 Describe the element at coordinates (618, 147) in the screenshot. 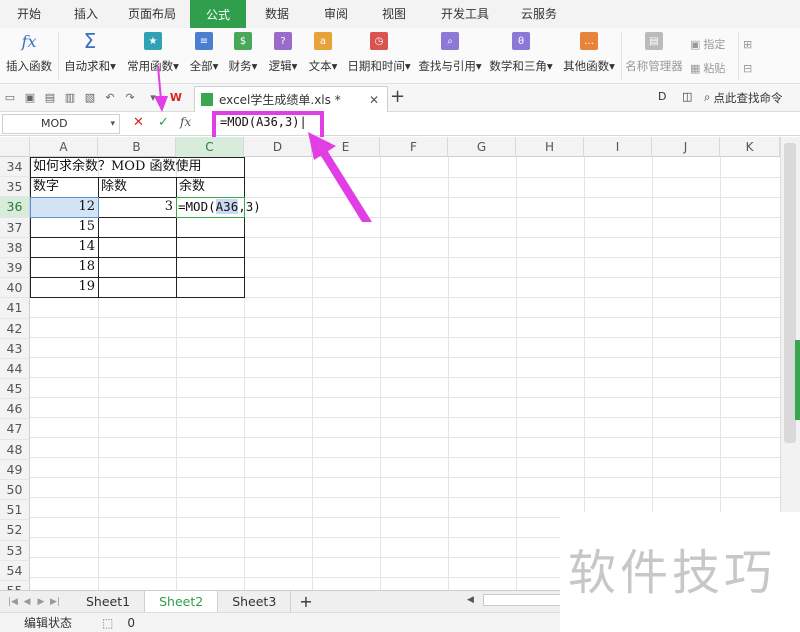

I see `col-header-i: I` at that location.